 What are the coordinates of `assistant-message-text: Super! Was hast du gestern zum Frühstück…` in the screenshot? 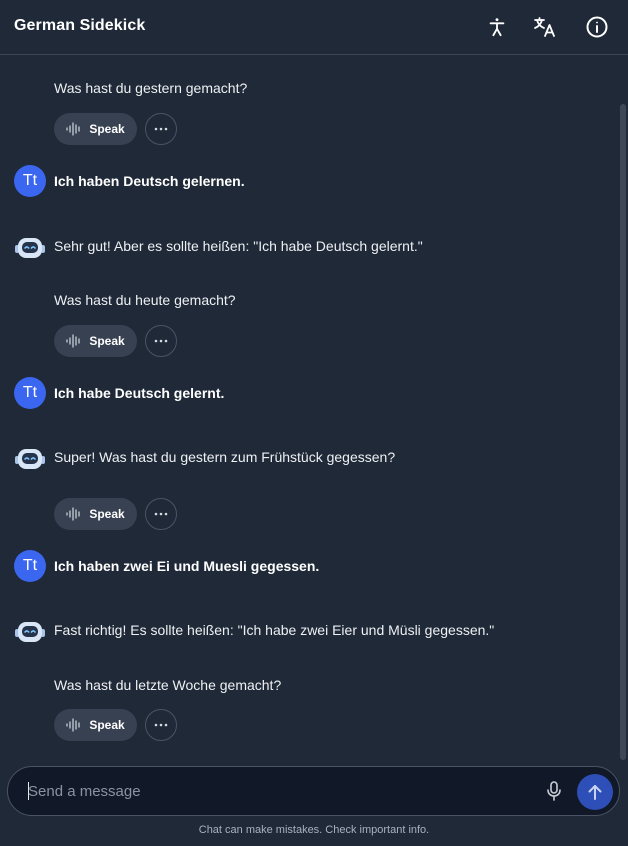 It's located at (225, 457).